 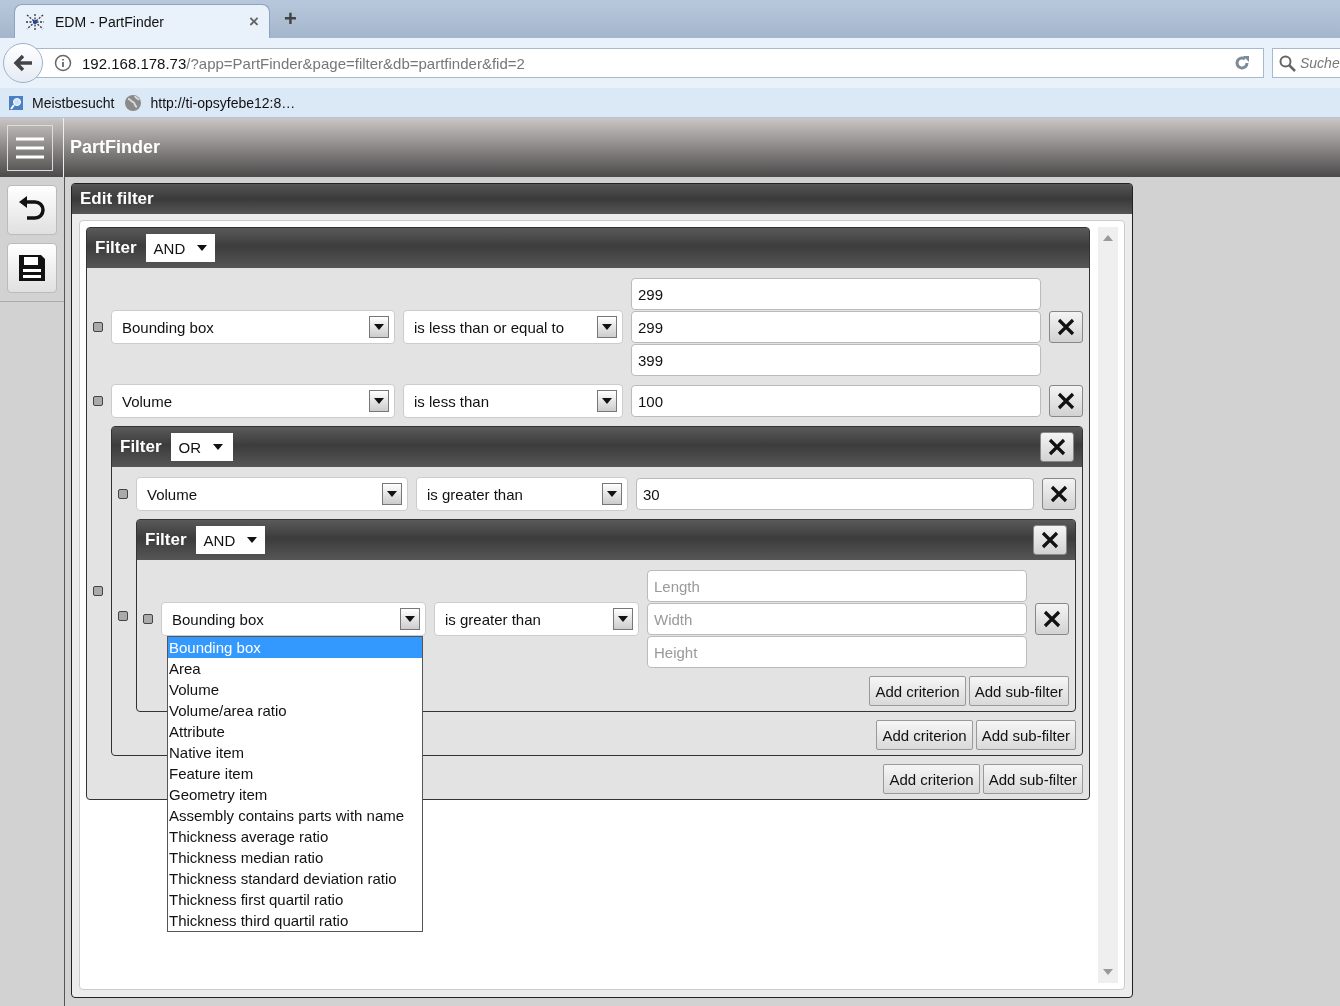 What do you see at coordinates (304, 63) in the screenshot?
I see `url-text: 192.168.178.73/?app=PartFinder&page=filter&db=partfinder&fid=2` at bounding box center [304, 63].